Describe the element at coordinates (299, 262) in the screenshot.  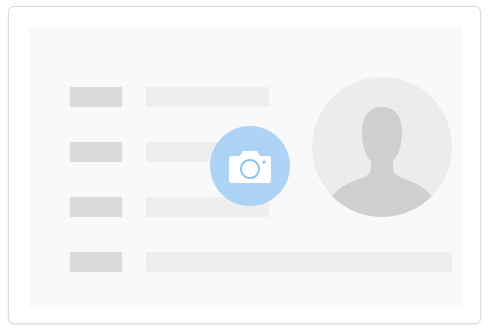
I see `field-value-placeholder-wide` at that location.